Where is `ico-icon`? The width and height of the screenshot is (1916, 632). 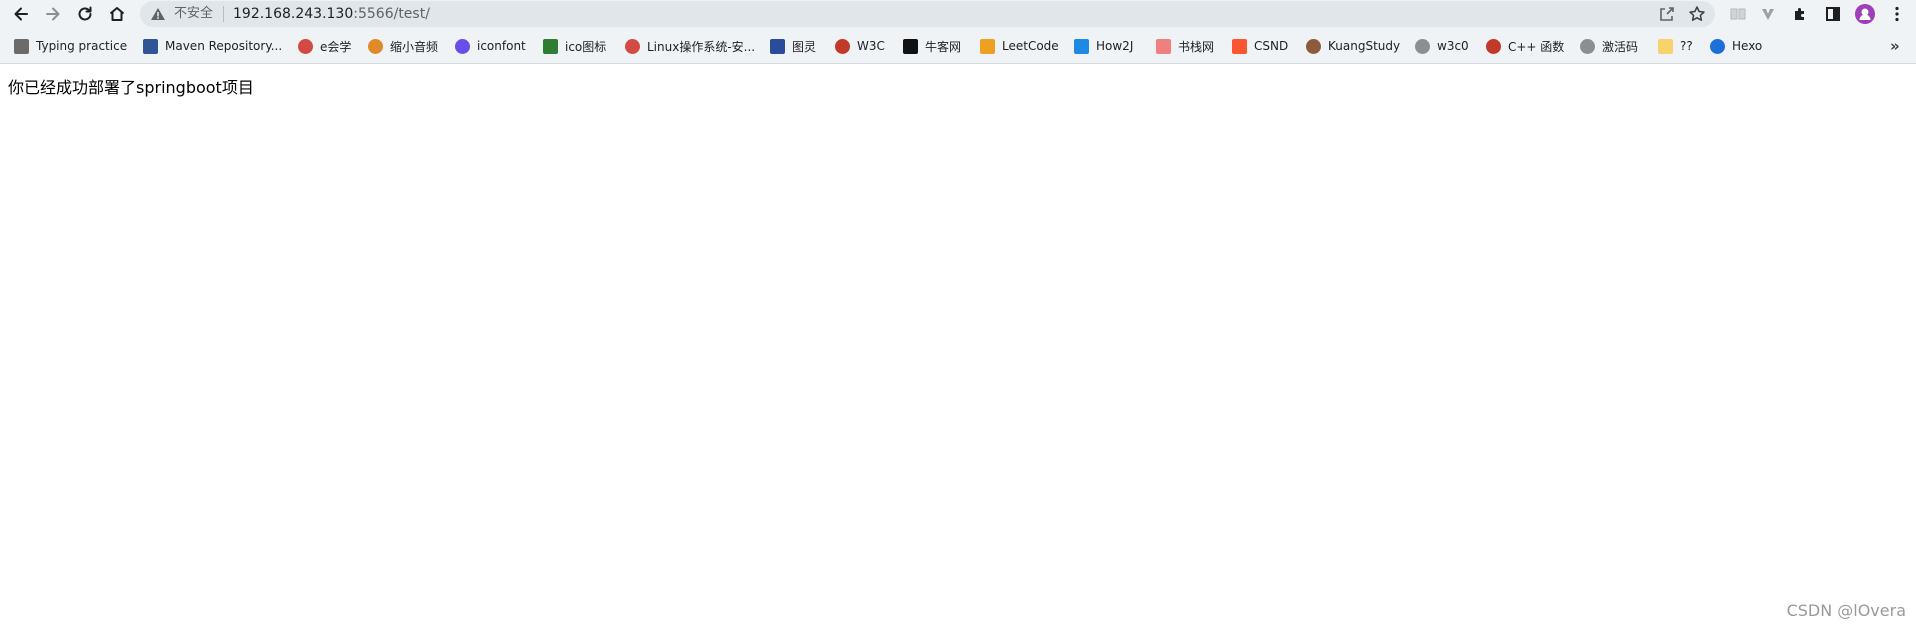
ico-icon is located at coordinates (550, 46).